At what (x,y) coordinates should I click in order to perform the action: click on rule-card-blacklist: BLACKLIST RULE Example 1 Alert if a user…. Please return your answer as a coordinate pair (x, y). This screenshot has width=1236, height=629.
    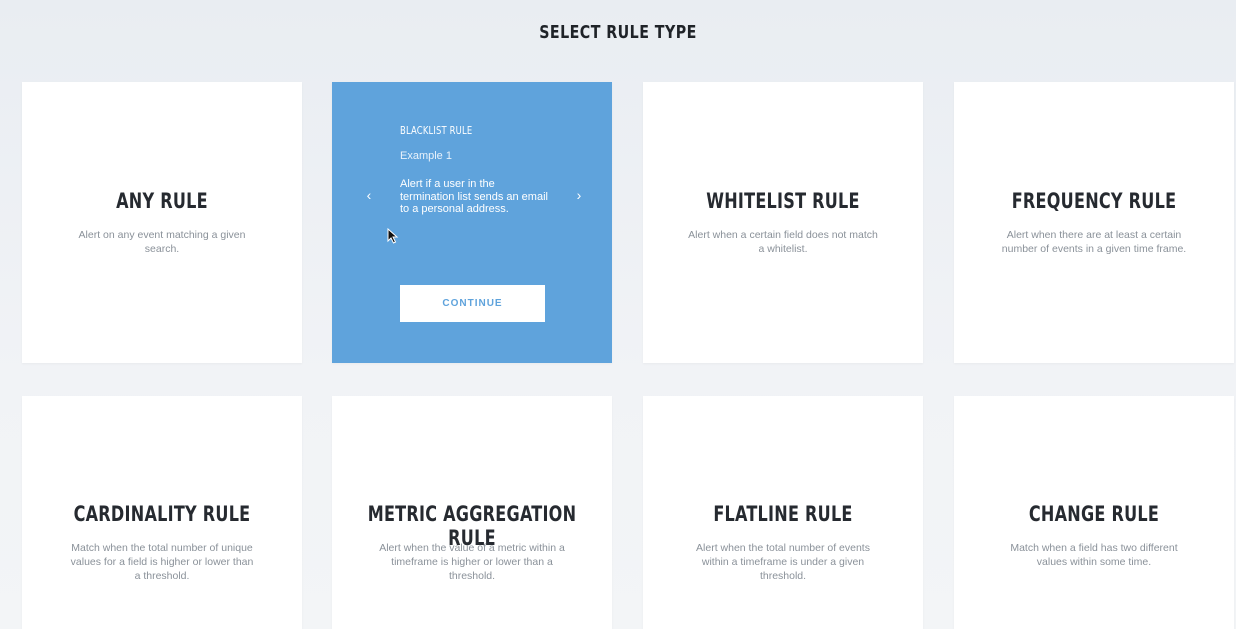
    Looking at the image, I should click on (472, 222).